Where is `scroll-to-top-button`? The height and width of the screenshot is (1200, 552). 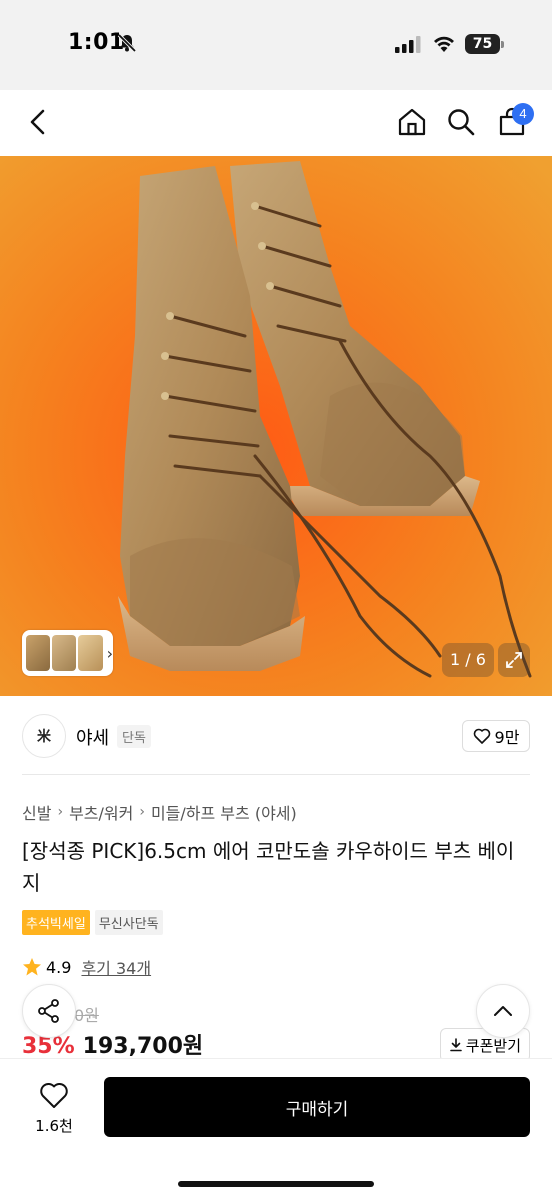
scroll-to-top-button is located at coordinates (503, 1011).